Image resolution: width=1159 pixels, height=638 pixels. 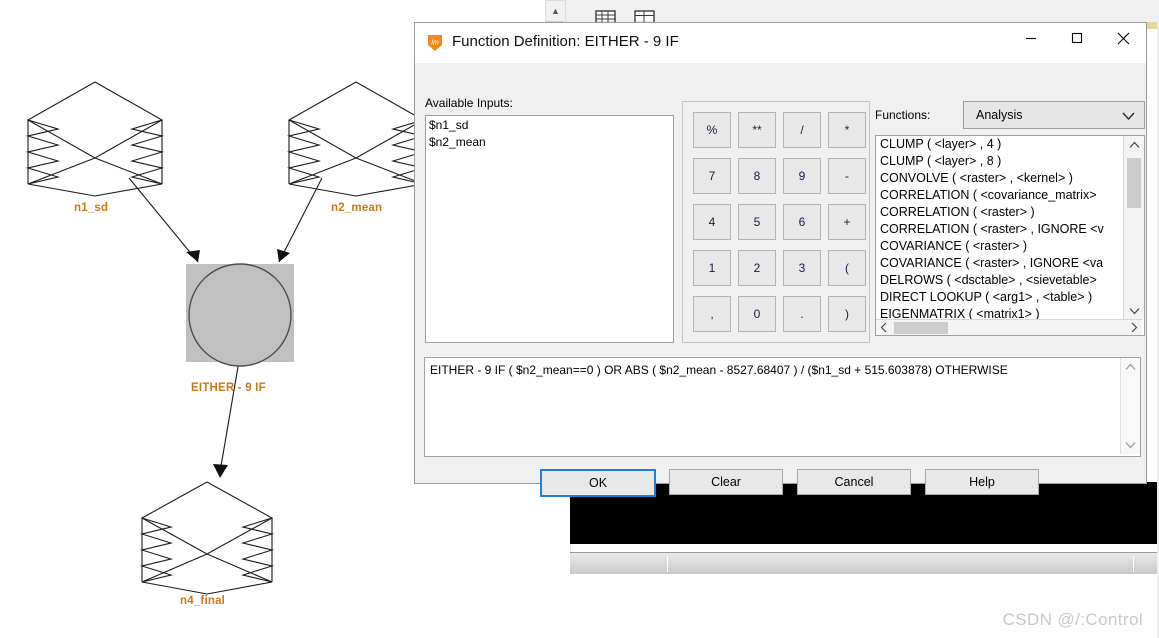 I want to click on key-plus: +, so click(x=847, y=222).